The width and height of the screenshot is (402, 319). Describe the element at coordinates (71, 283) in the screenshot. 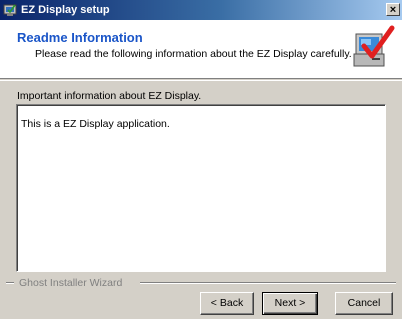

I see `wizard-group-label: Ghost Installer Wizard` at that location.